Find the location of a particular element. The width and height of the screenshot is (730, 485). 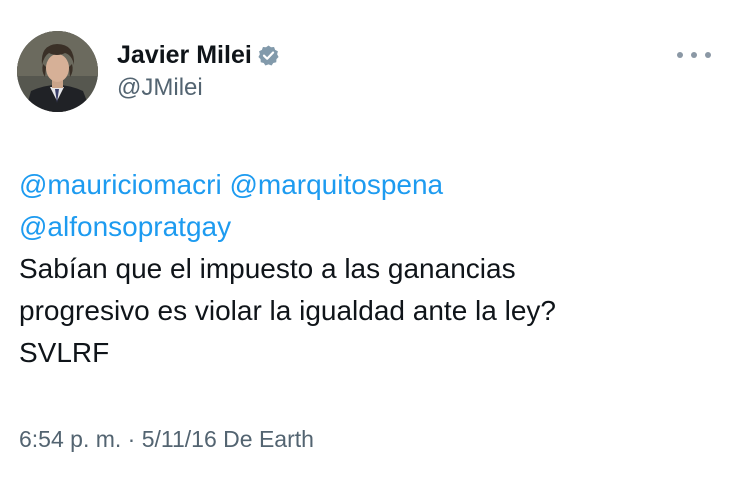

mentions-line: @mauriciomacri @marquitospena is located at coordinates (369, 185).